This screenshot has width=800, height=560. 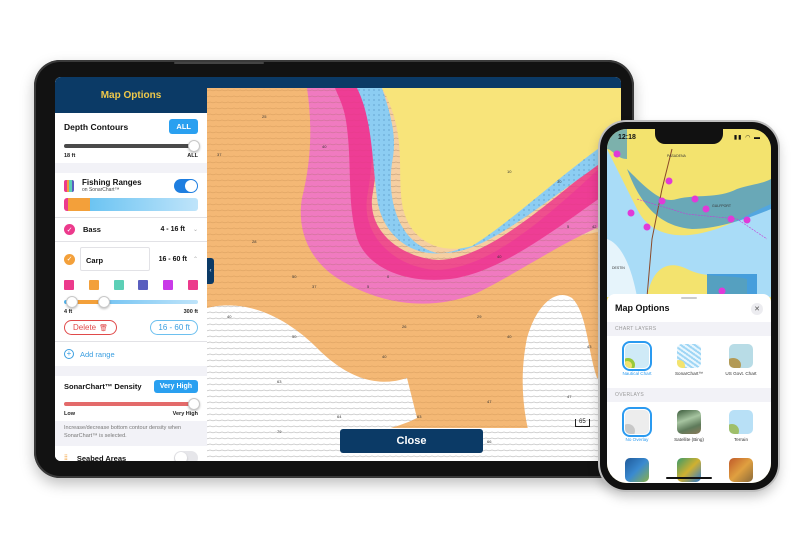 What do you see at coordinates (72, 302) in the screenshot?
I see `range-slider-min-knob` at bounding box center [72, 302].